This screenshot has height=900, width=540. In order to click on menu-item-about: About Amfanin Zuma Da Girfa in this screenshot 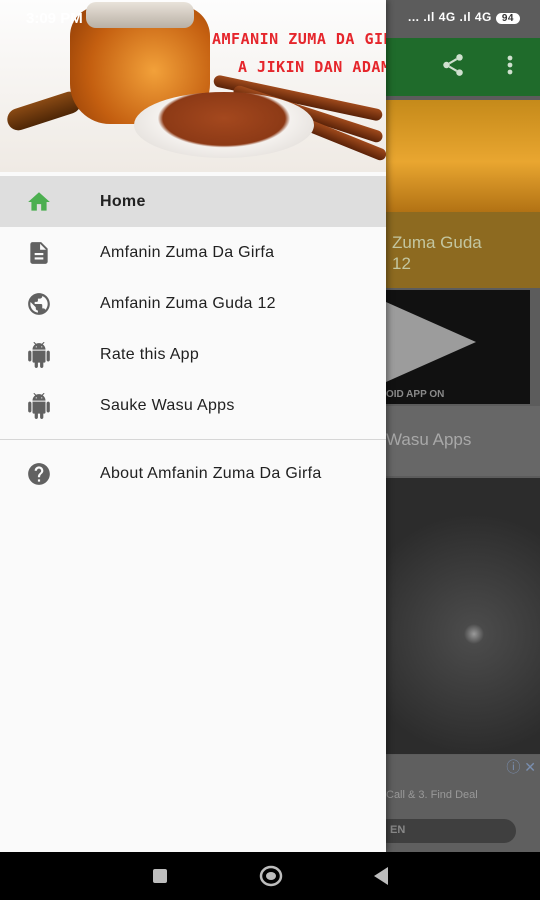, I will do `click(193, 473)`.